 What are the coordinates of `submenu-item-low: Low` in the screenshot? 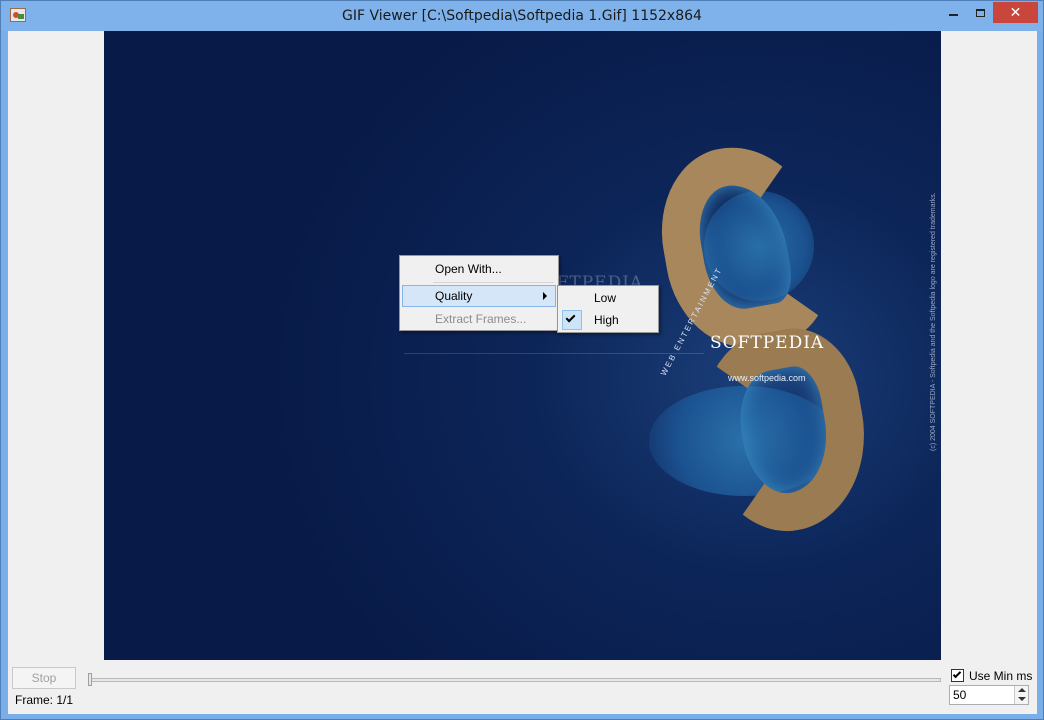 It's located at (608, 298).